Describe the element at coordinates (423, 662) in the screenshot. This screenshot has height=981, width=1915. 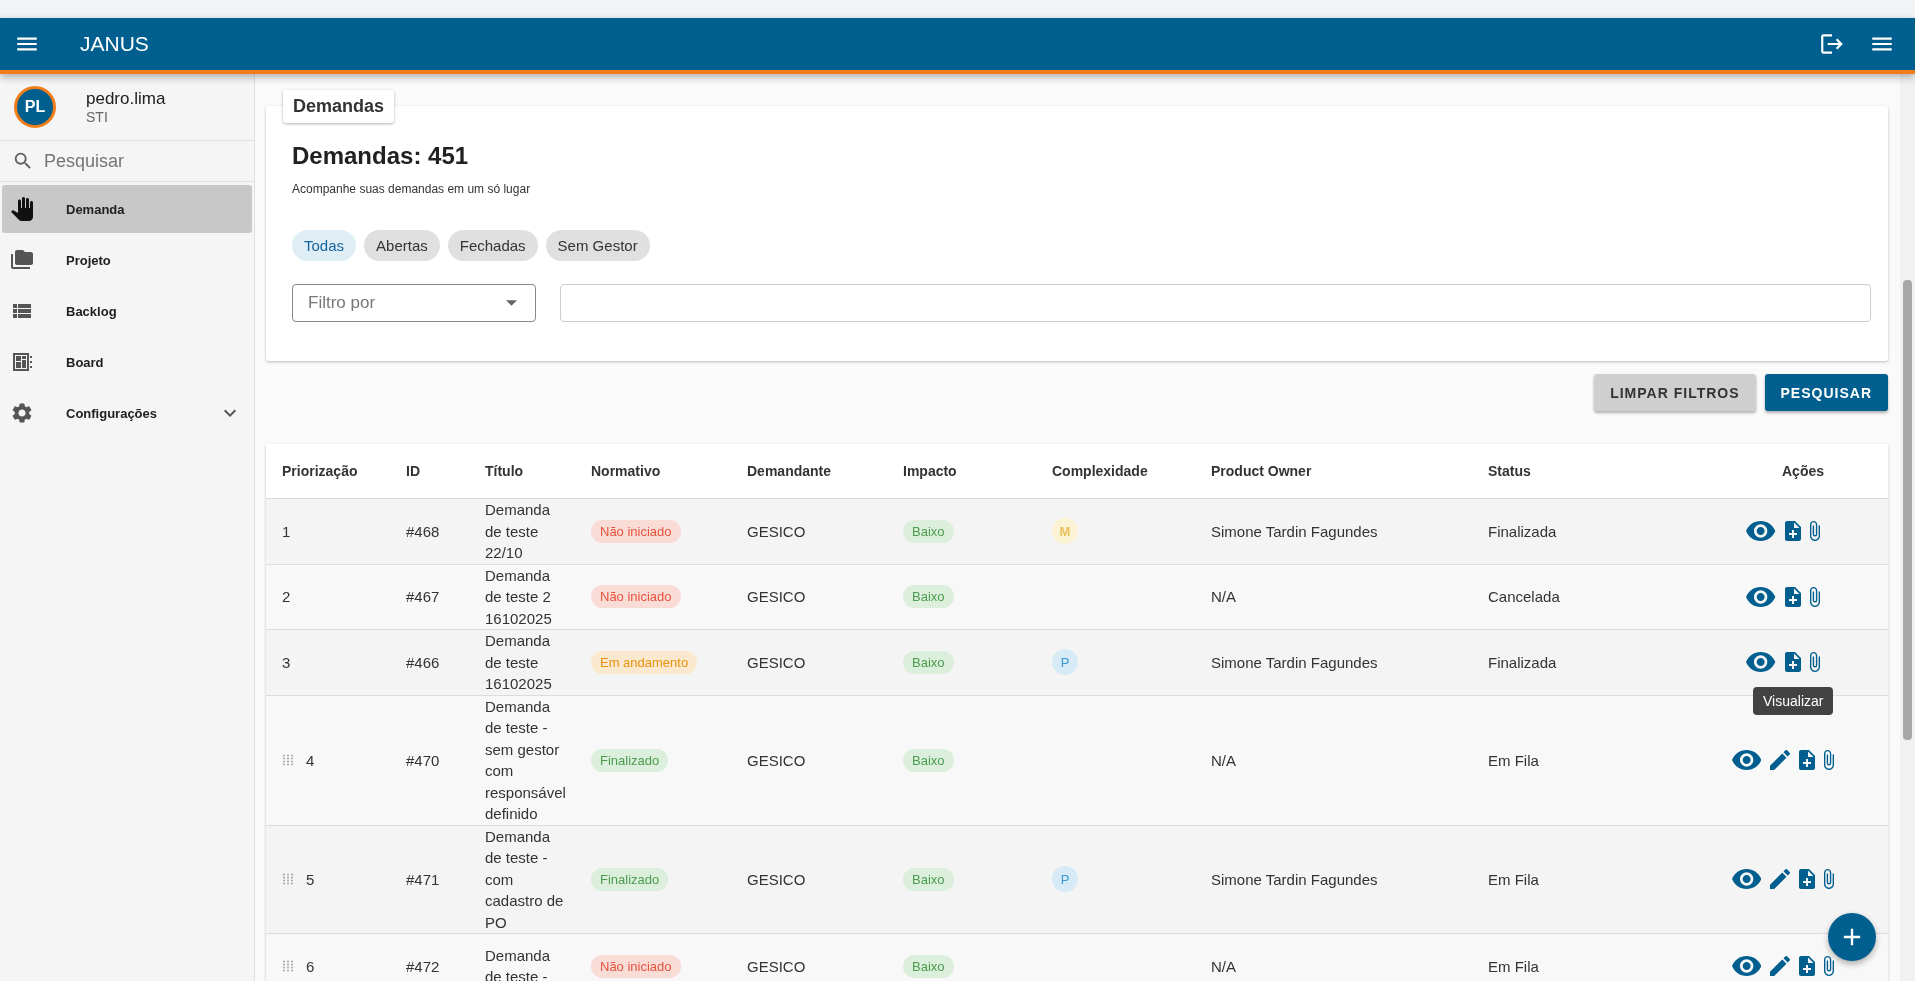
I see `table-cell: #466` at that location.